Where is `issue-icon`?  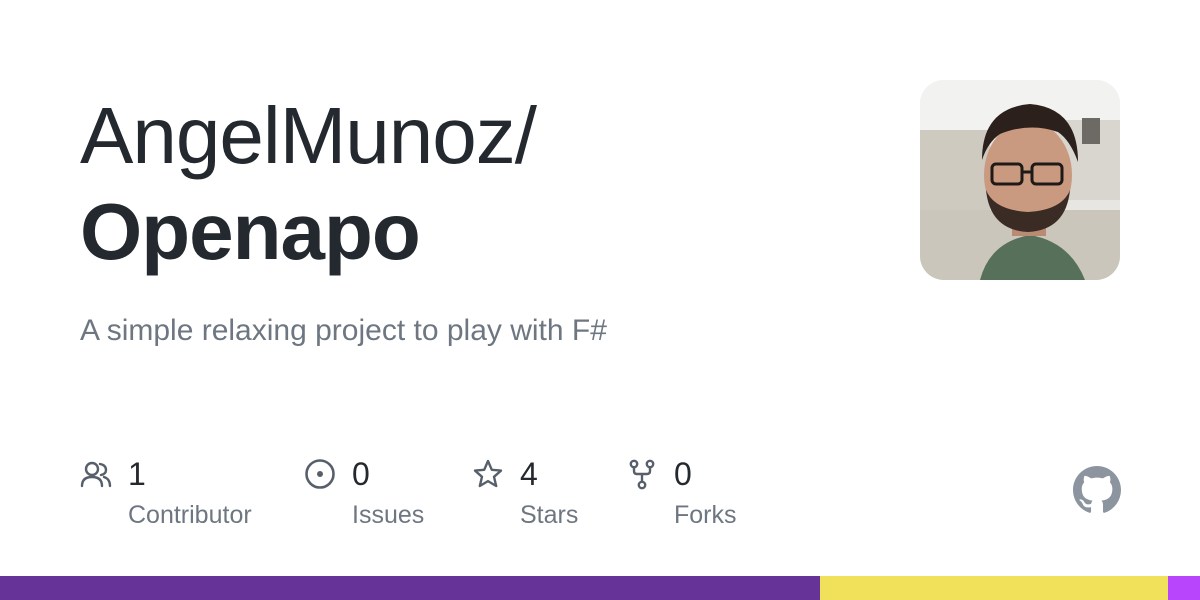
issue-icon is located at coordinates (320, 474).